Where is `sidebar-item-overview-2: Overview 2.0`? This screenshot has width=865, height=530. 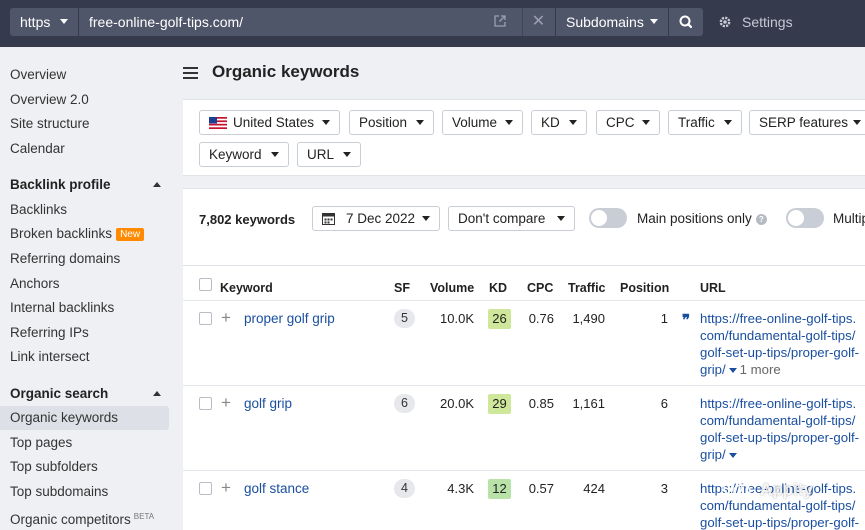
sidebar-item-overview-2: Overview 2.0 is located at coordinates (84, 100).